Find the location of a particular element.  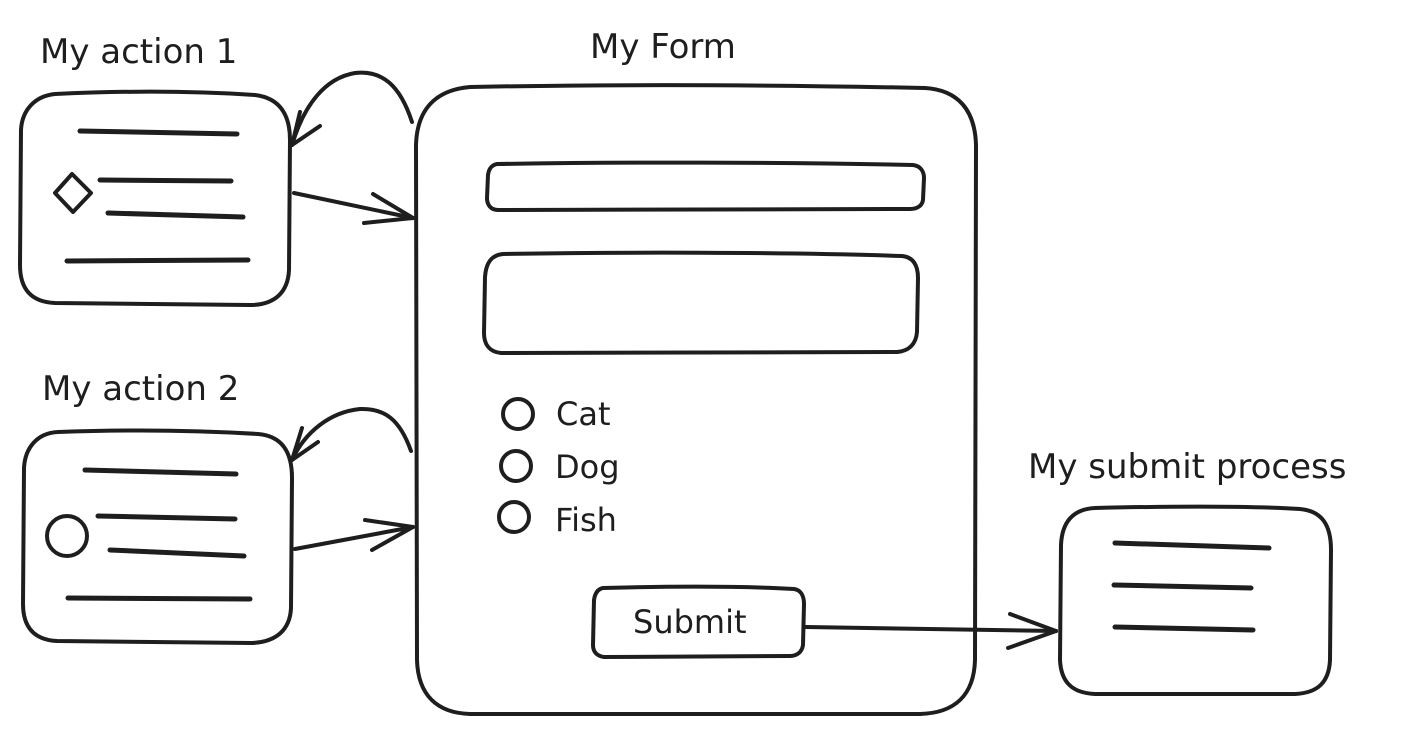

textarea-field is located at coordinates (701, 302).